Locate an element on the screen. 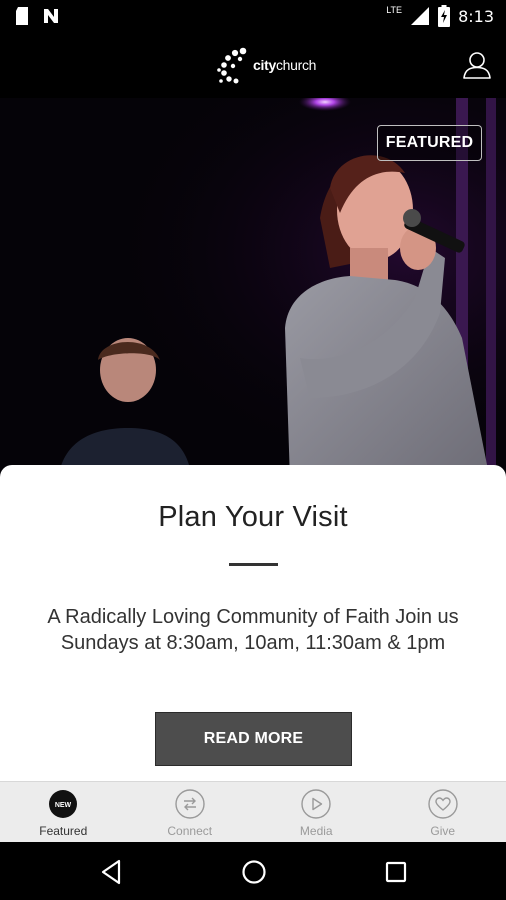 The height and width of the screenshot is (900, 506). tab-media: Media is located at coordinates (316, 812).